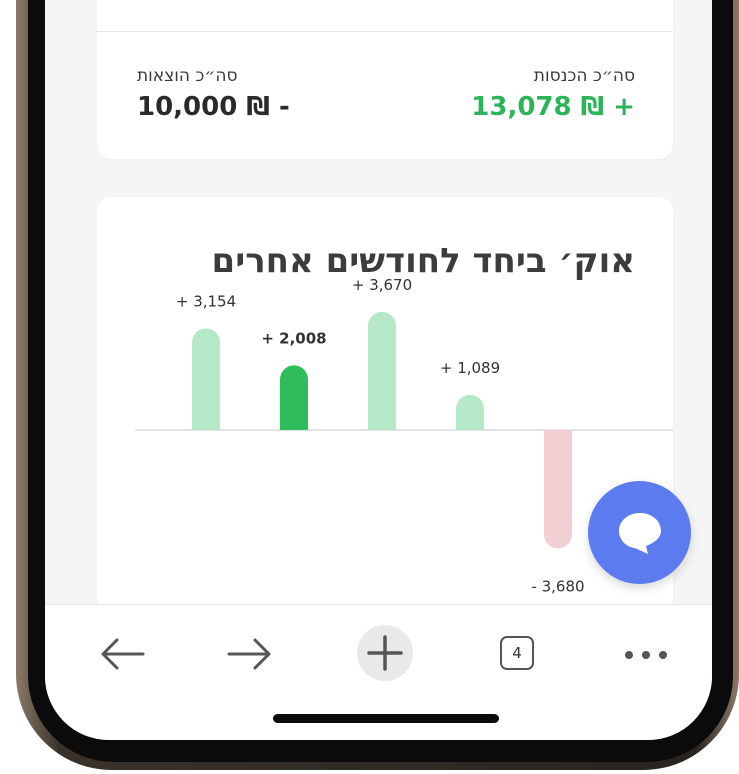  Describe the element at coordinates (517, 653) in the screenshot. I see `tab-count-button: 4` at that location.